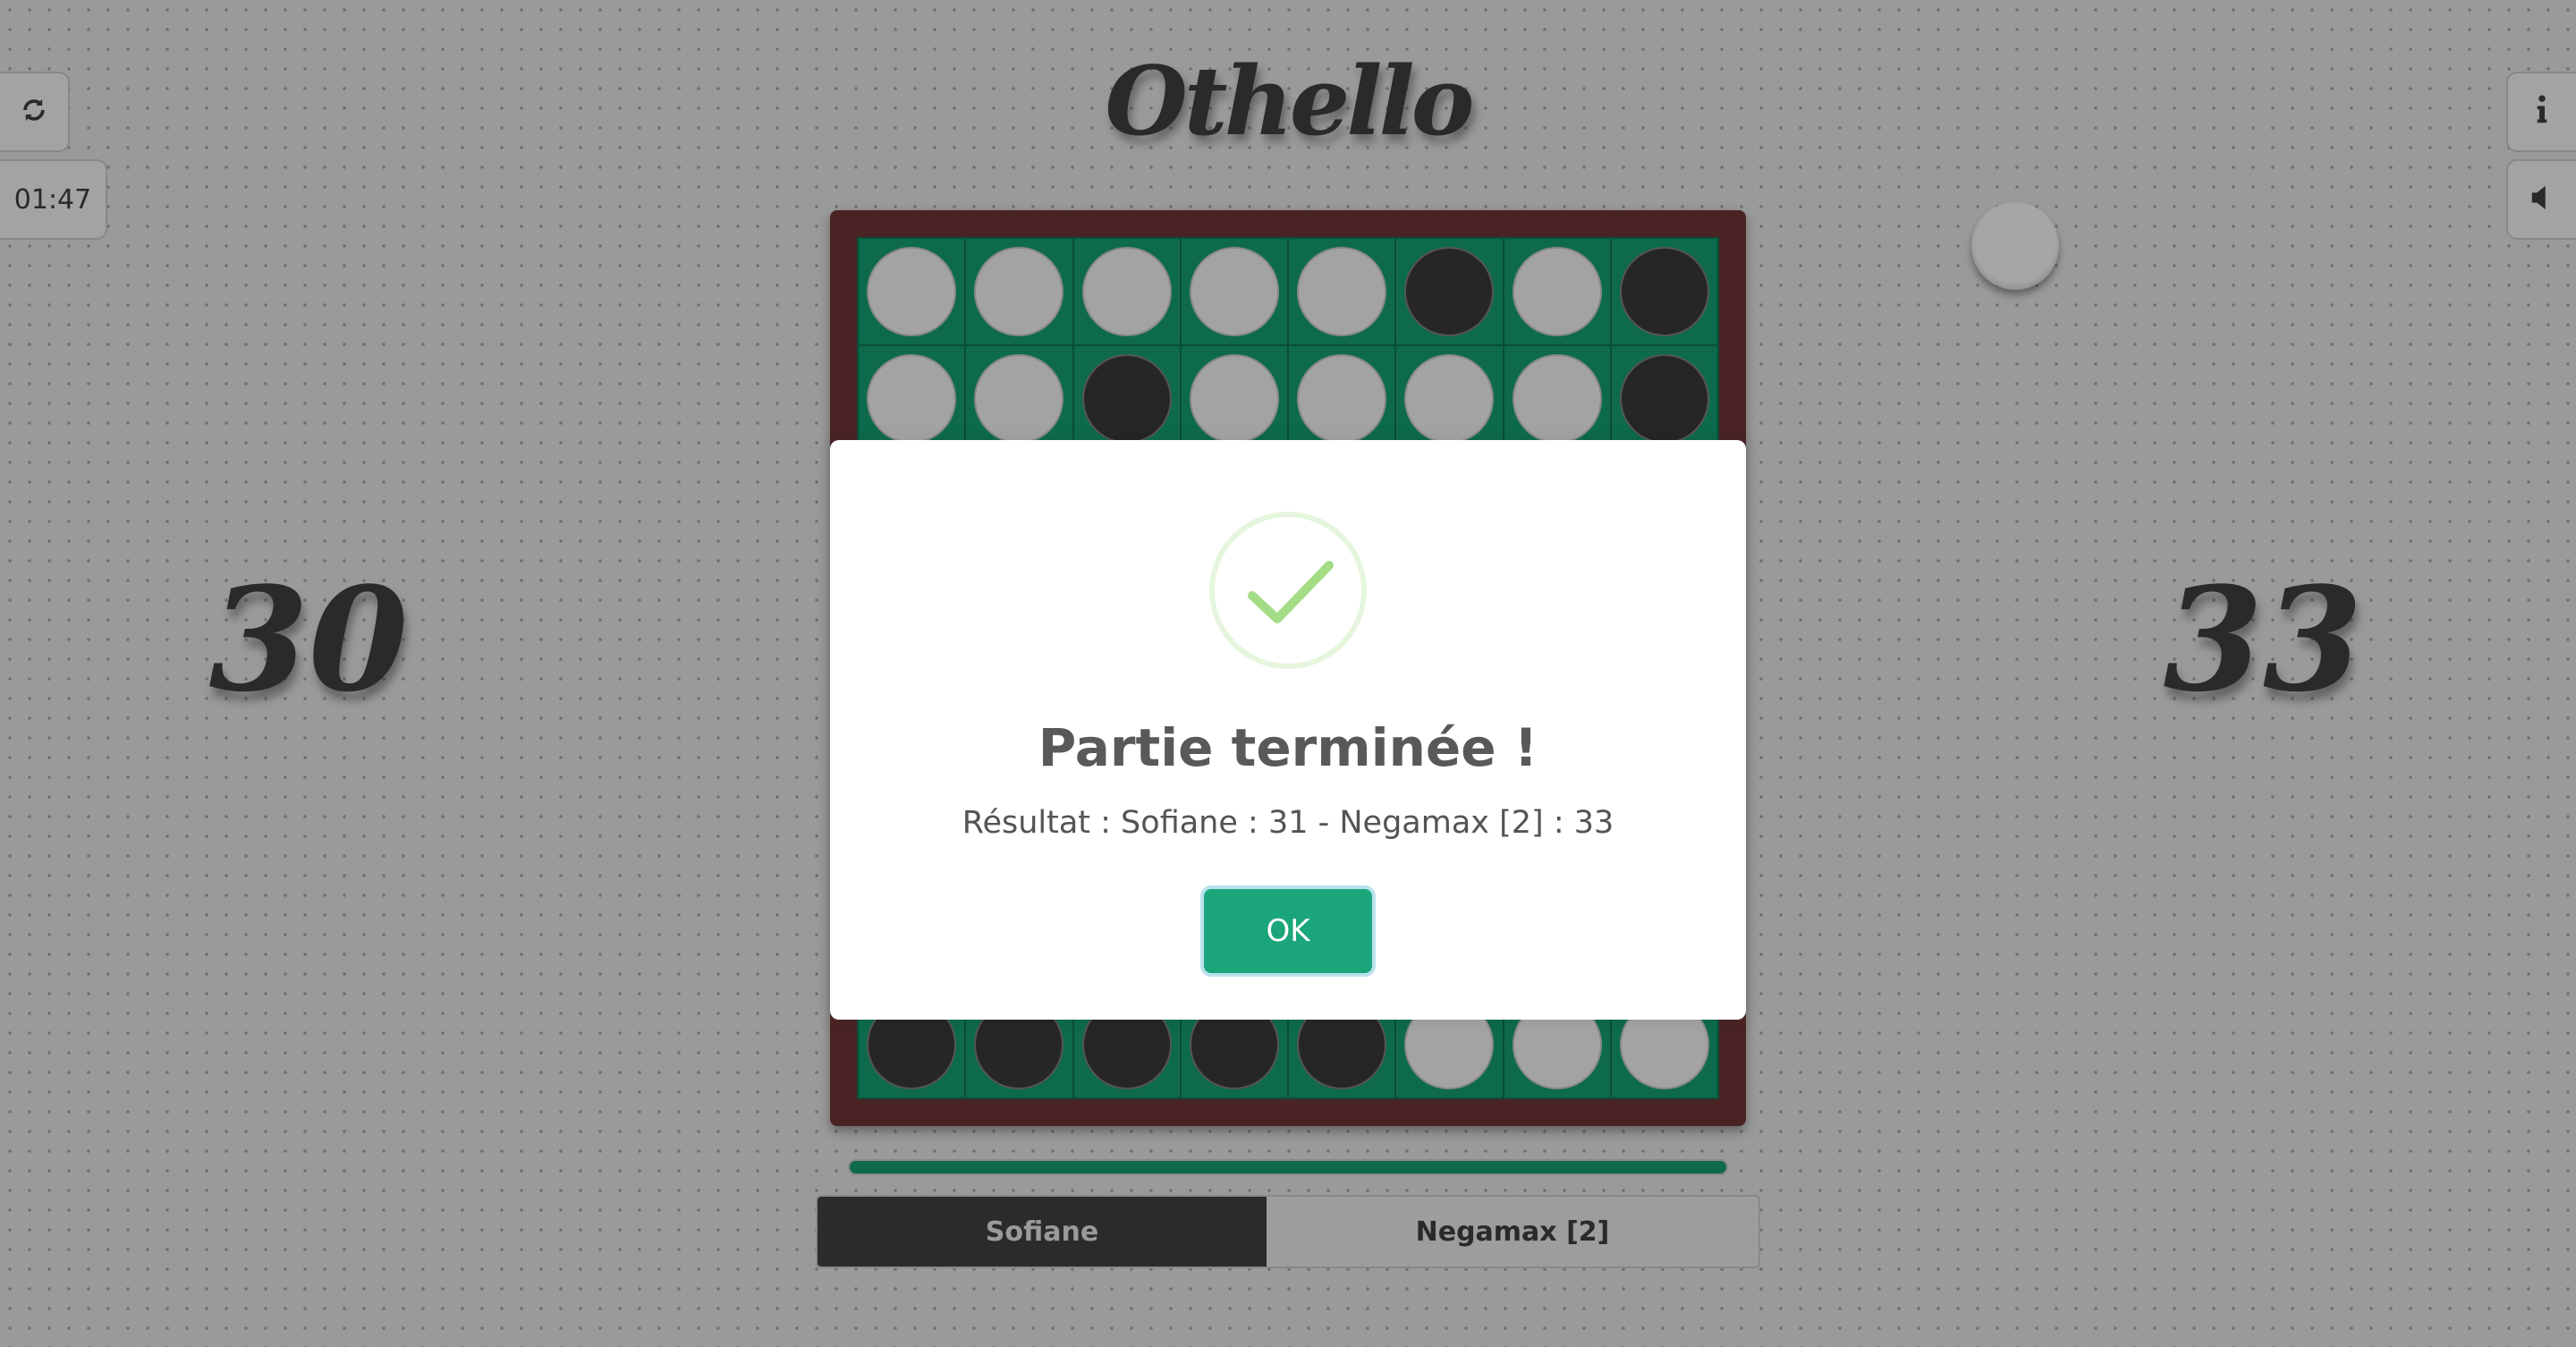  Describe the element at coordinates (1288, 1167) in the screenshot. I see `game-progress-bar` at that location.